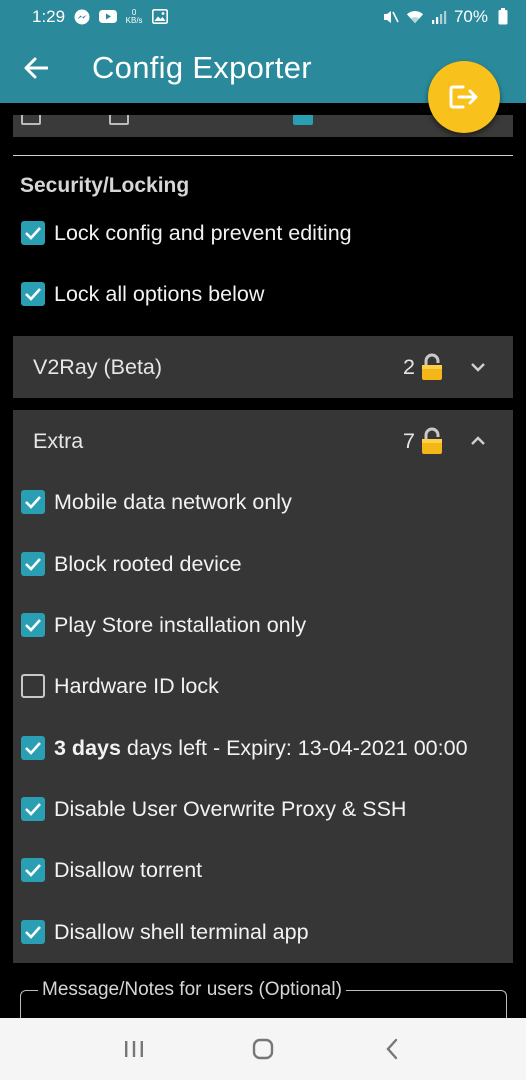 The image size is (526, 1080). Describe the element at coordinates (263, 16) in the screenshot. I see `status-bar: 1:29 0 KB/s 70%` at that location.